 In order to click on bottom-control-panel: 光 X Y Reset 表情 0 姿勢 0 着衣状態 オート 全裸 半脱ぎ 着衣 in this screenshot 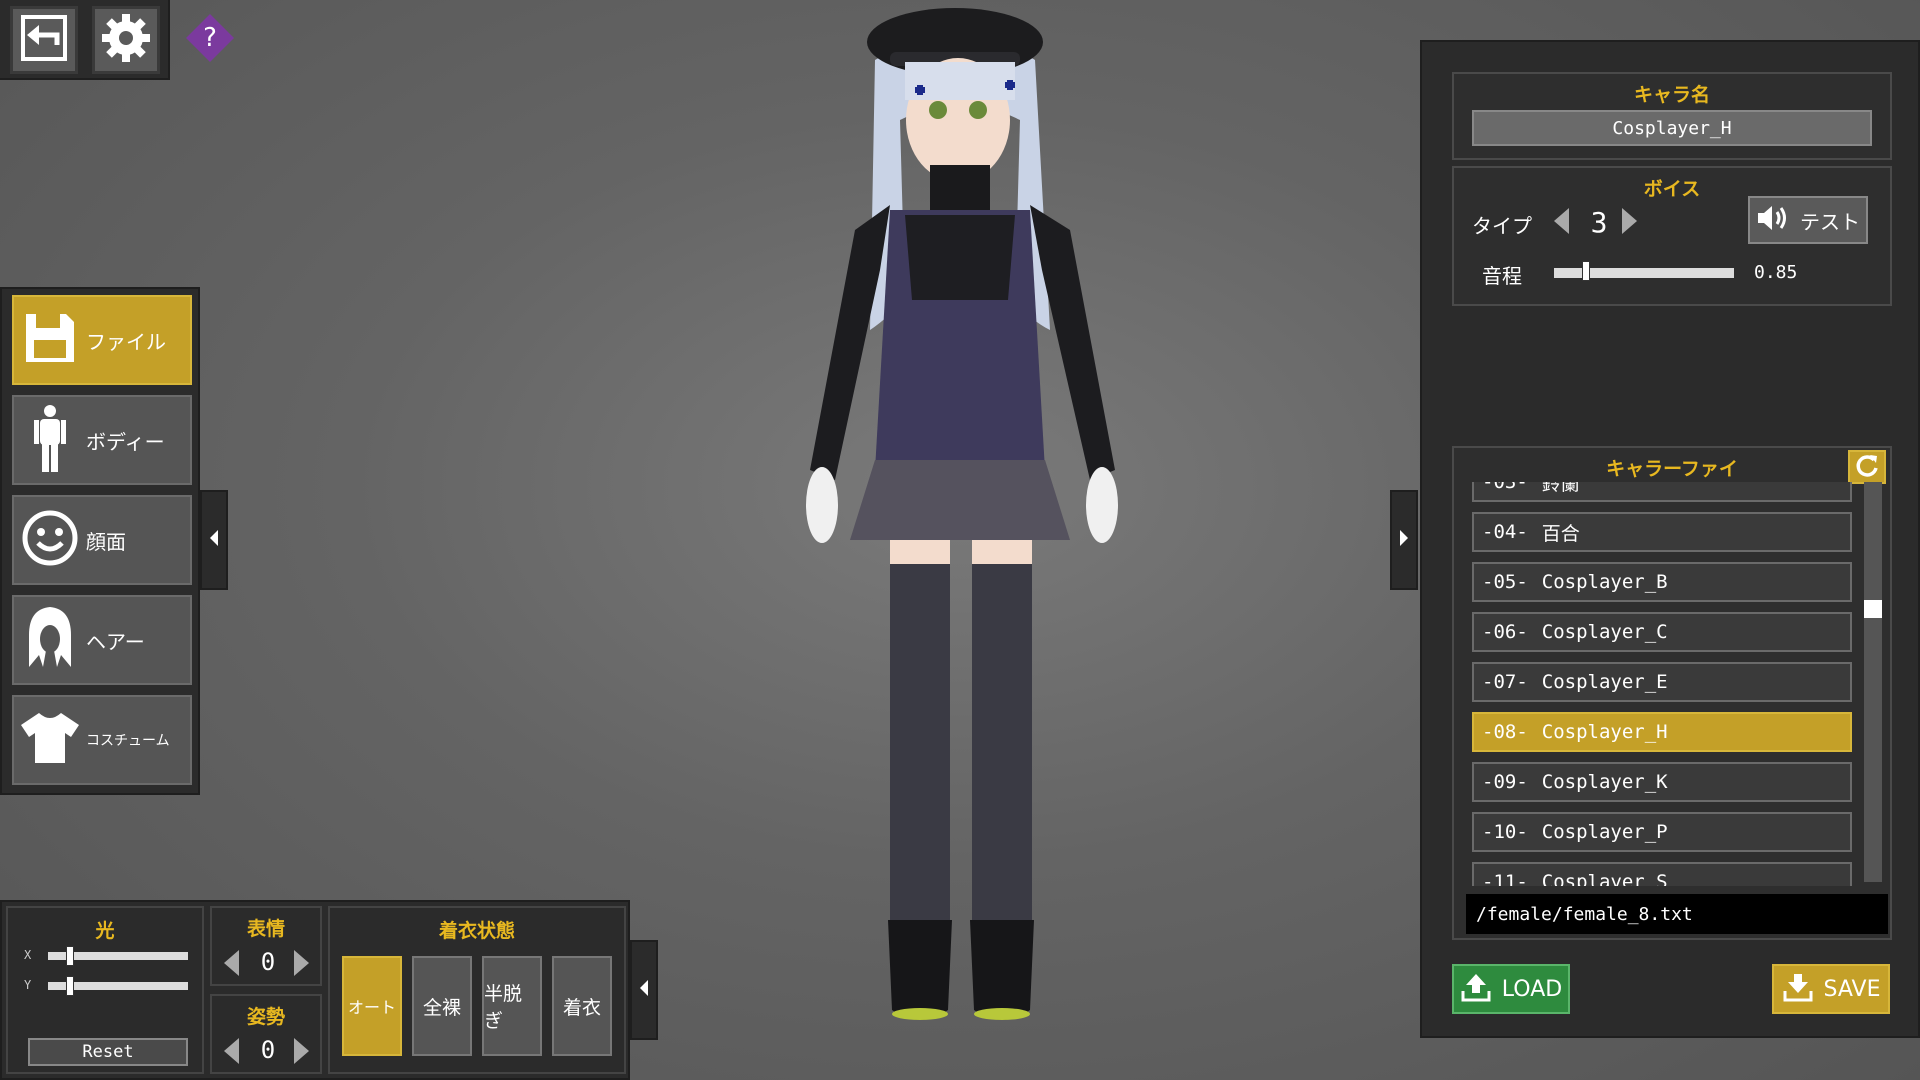, I will do `click(315, 990)`.